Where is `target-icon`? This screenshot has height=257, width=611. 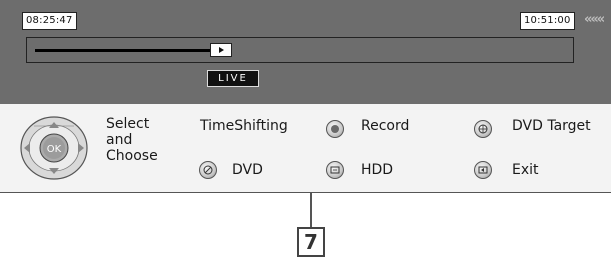 target-icon is located at coordinates (483, 129).